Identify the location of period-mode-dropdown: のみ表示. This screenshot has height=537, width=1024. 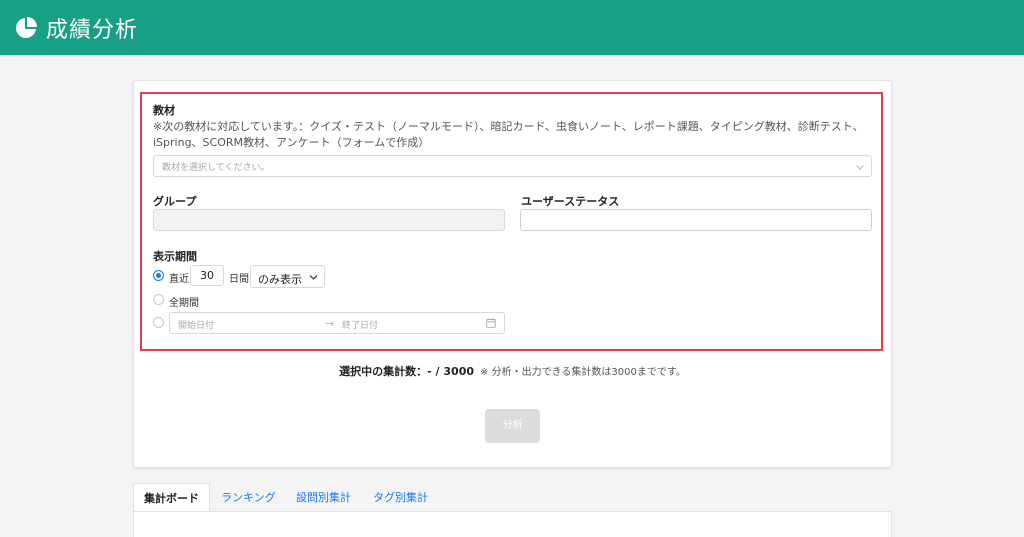
(287, 276).